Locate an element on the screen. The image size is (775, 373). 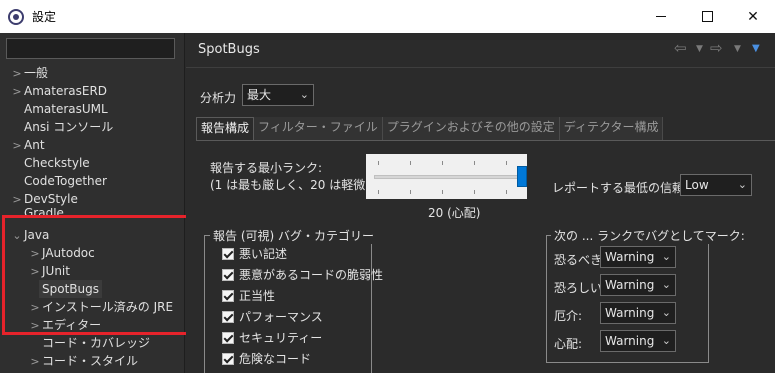
category-checkbox: 危険なコード is located at coordinates (266, 359).